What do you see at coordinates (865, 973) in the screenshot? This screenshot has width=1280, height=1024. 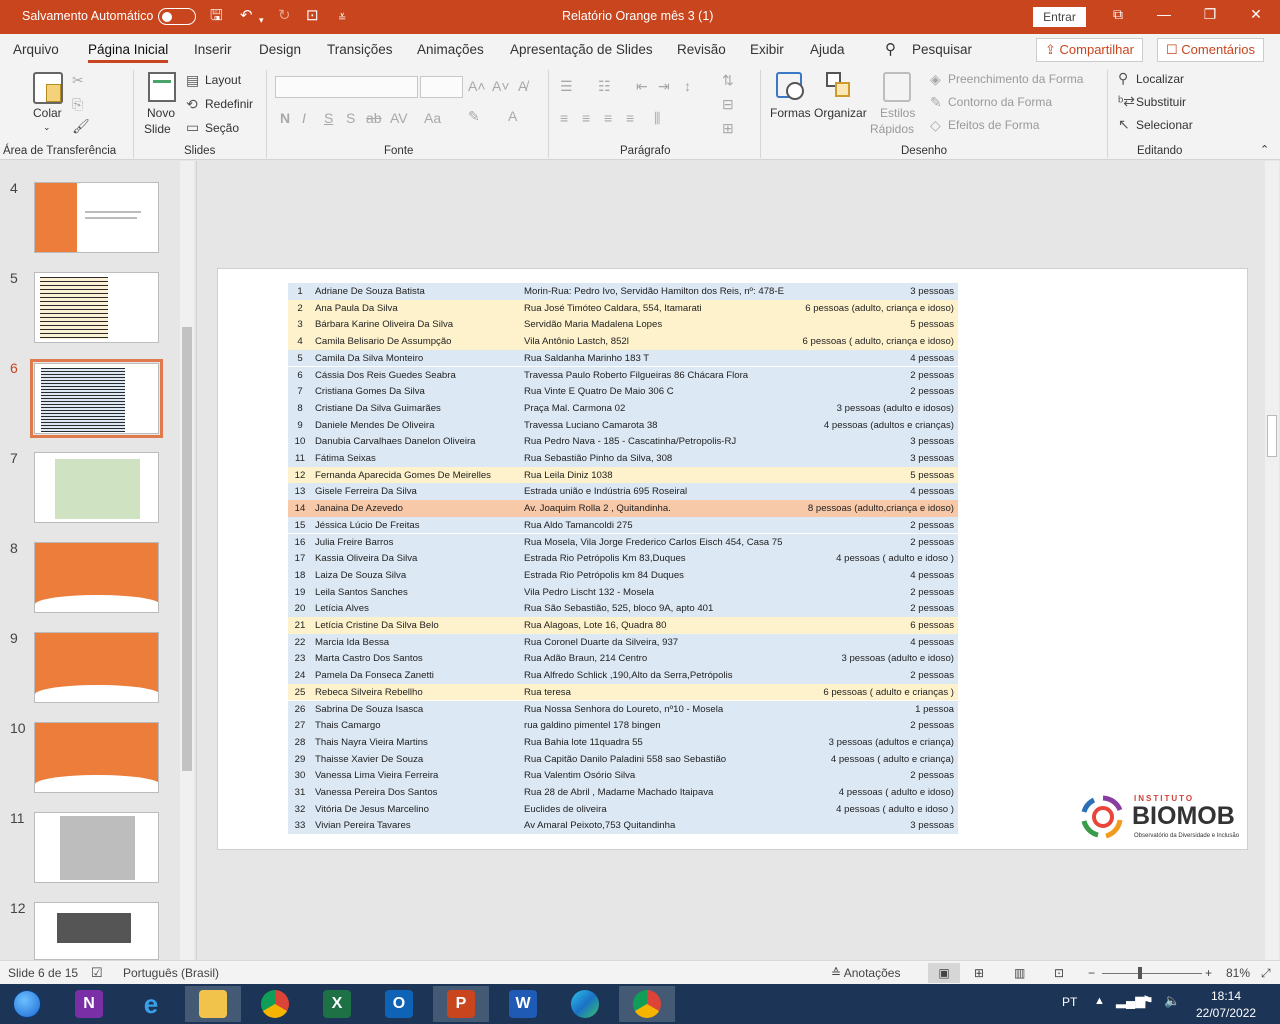 I see `notes-button: ≙ Anotações` at bounding box center [865, 973].